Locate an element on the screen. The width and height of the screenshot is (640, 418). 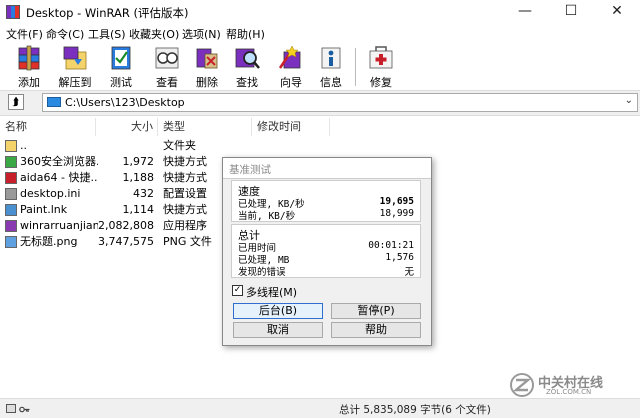
menu-tools: 工具(S) is located at coordinates (107, 34).